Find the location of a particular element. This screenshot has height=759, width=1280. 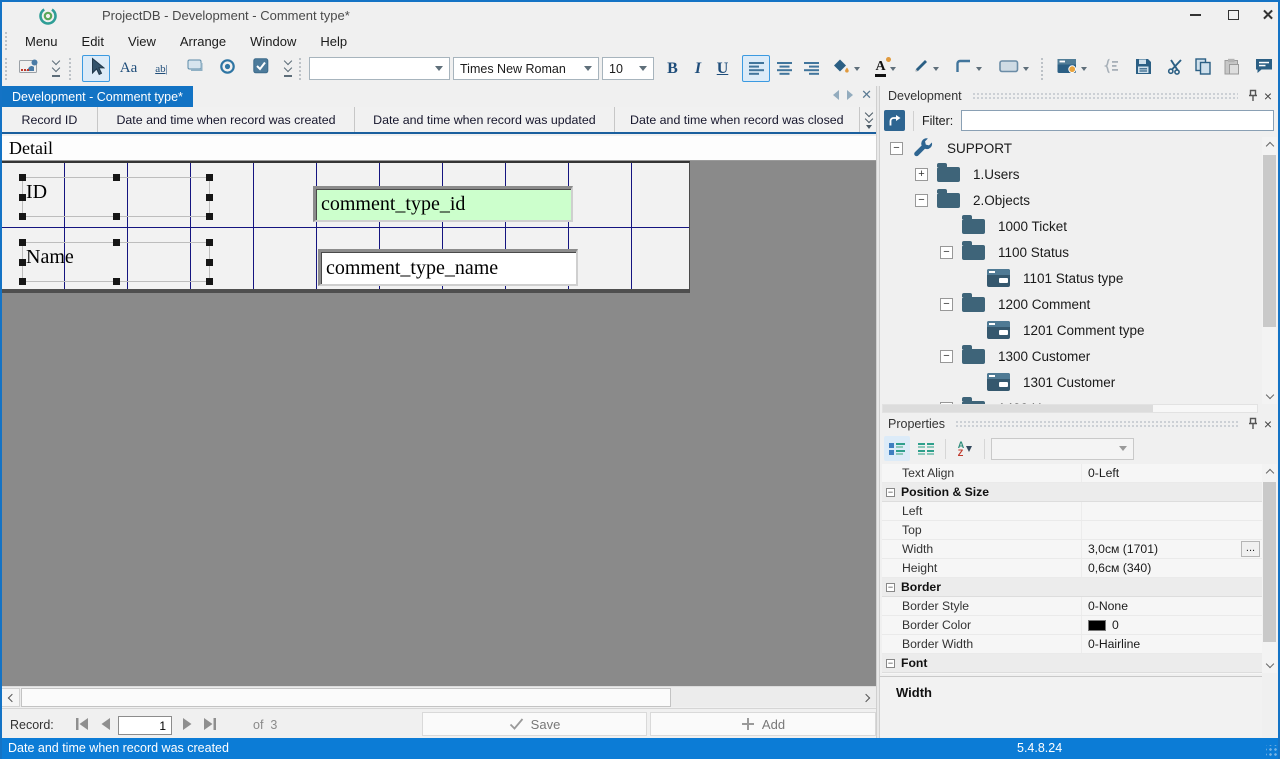

font-family-combobox: Times New Roman is located at coordinates (526, 68).